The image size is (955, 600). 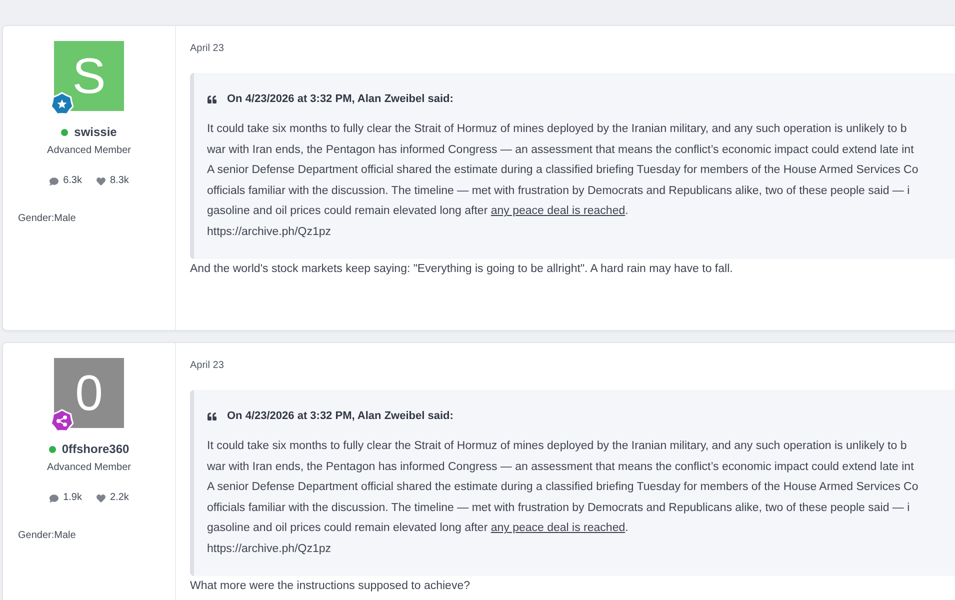 I want to click on post-text: And the world's stock markets keep saying: "Everything is going to be allright". A hard rain may have to fall., so click(x=462, y=269).